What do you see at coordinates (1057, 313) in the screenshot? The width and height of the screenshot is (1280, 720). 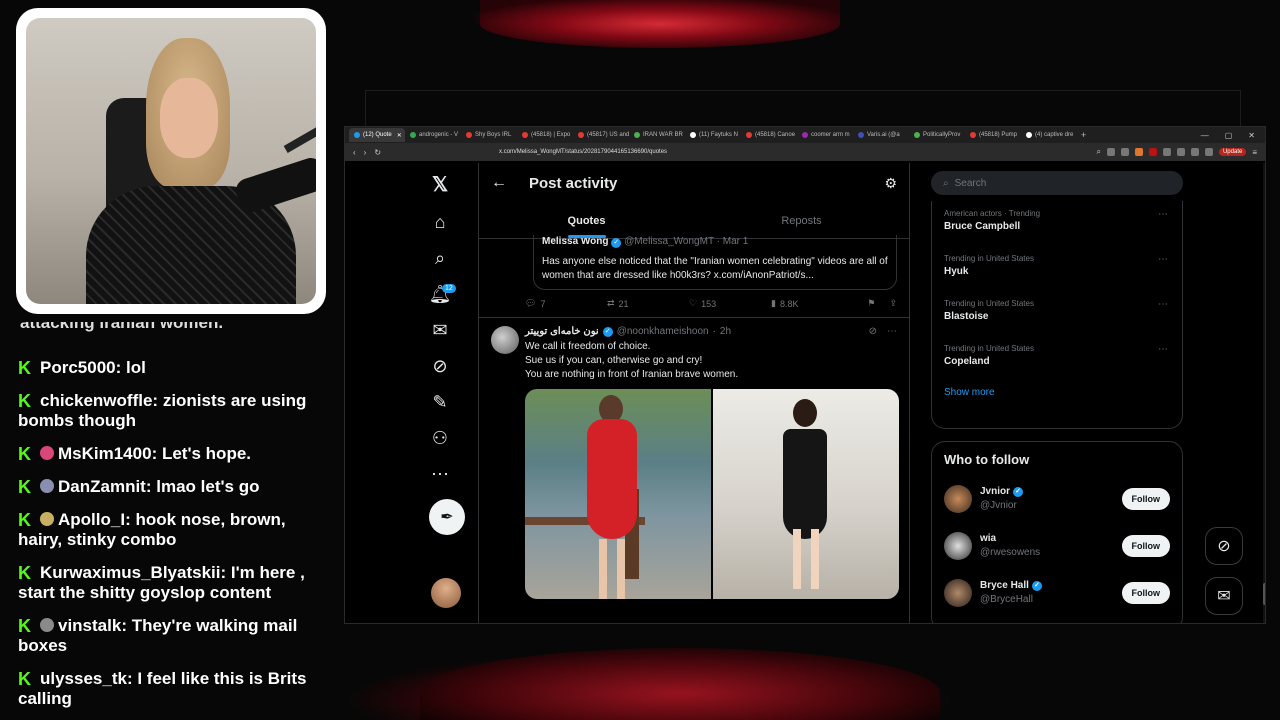 I see `trend-item: Trending in United States Blastoise ⋯` at bounding box center [1057, 313].